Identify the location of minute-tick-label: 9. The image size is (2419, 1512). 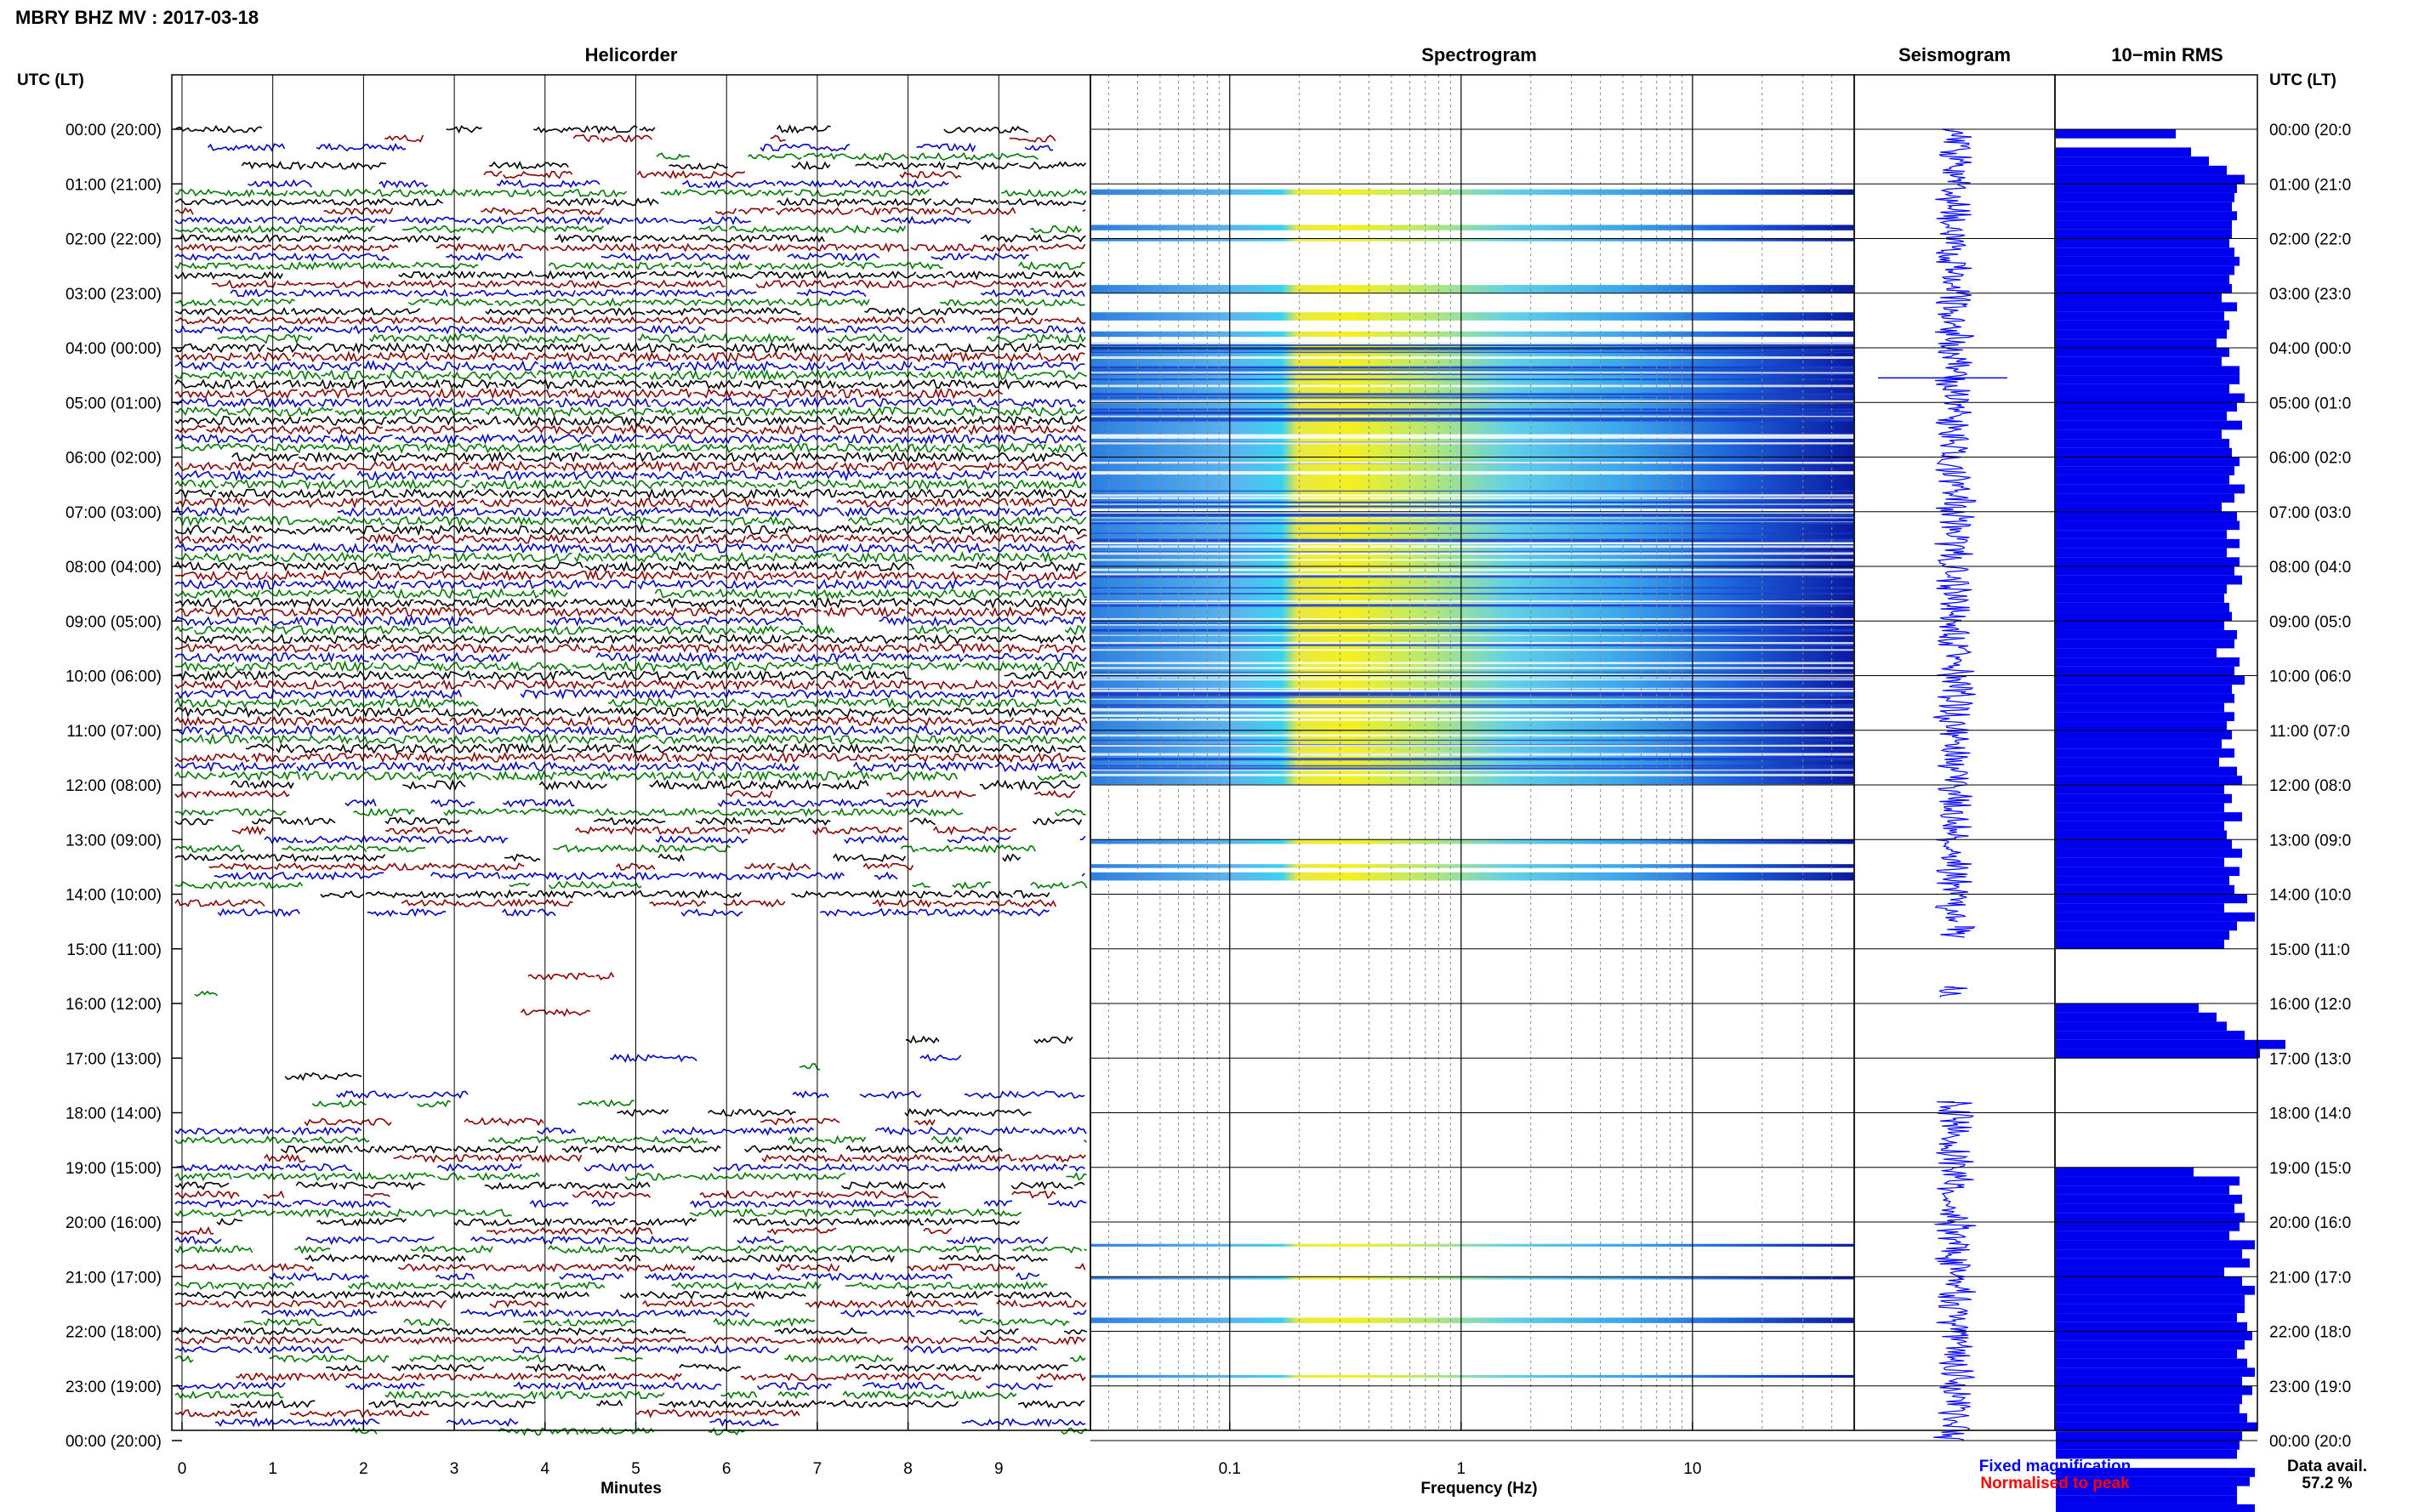
(999, 1469).